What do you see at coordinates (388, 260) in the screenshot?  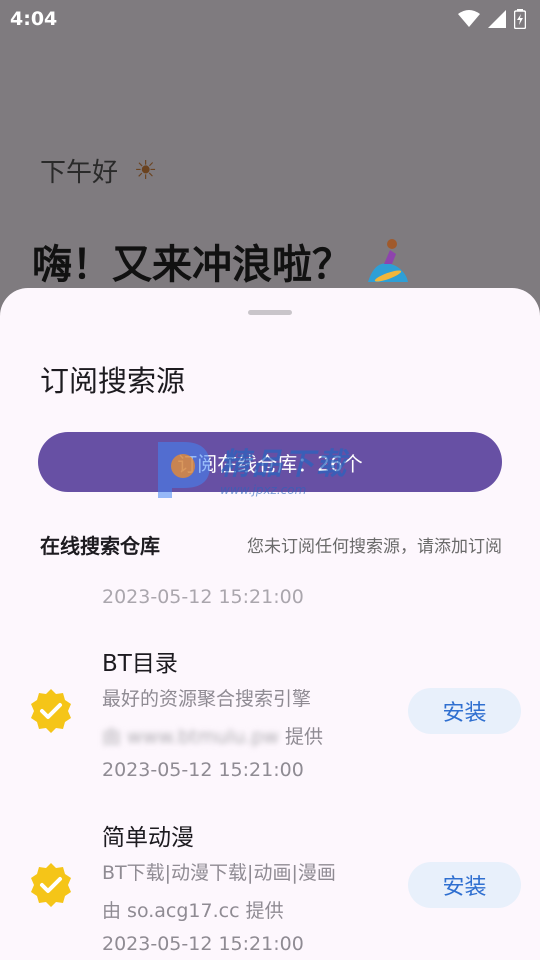 I see `surfer-icon` at bounding box center [388, 260].